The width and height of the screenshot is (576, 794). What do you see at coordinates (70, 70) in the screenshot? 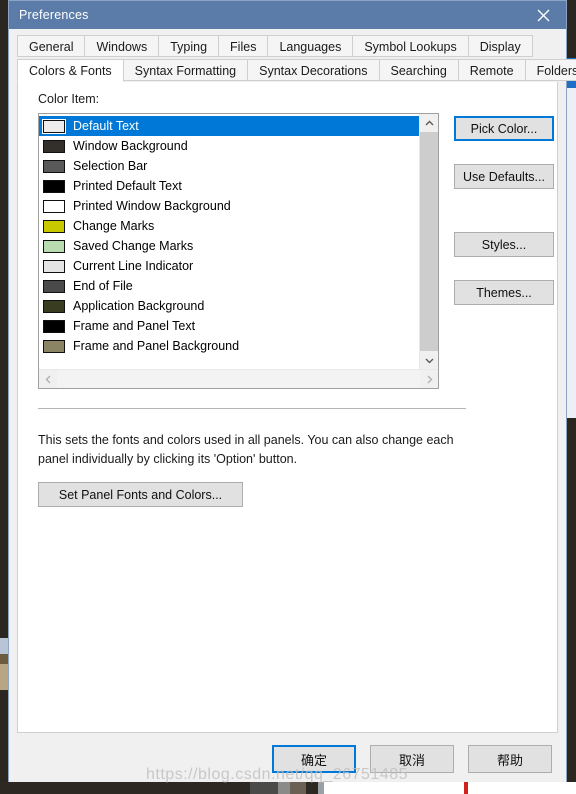
I see `tab-colors-and-fonts: Colors & Fonts` at bounding box center [70, 70].